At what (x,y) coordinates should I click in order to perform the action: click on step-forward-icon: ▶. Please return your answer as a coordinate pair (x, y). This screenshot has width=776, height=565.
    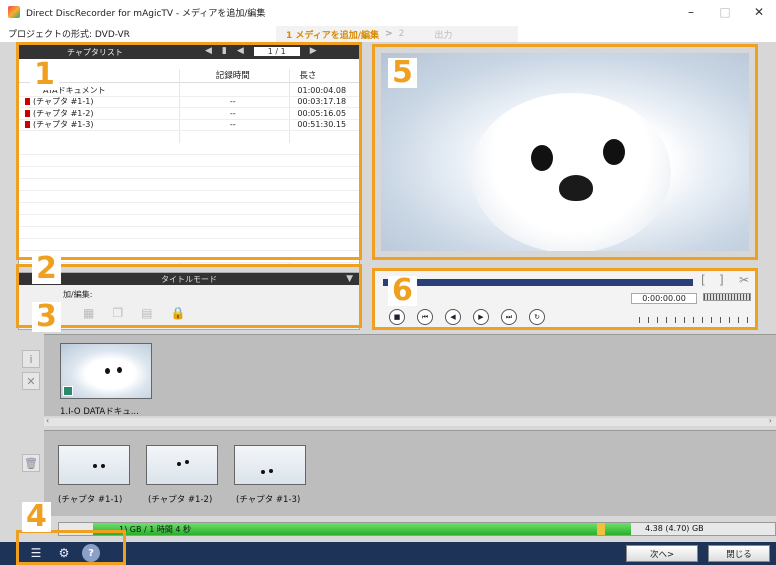
    Looking at the image, I should click on (481, 317).